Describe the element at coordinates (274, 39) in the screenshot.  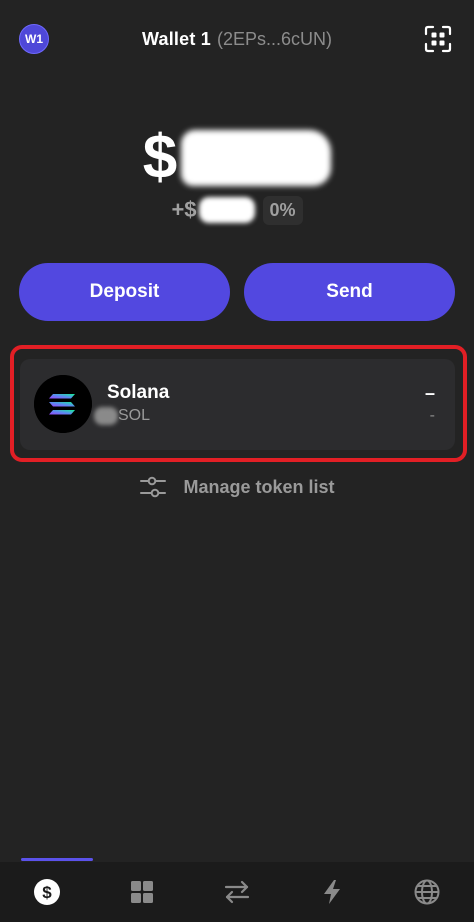
I see `wallet-address: (2EPs...6cUN)` at that location.